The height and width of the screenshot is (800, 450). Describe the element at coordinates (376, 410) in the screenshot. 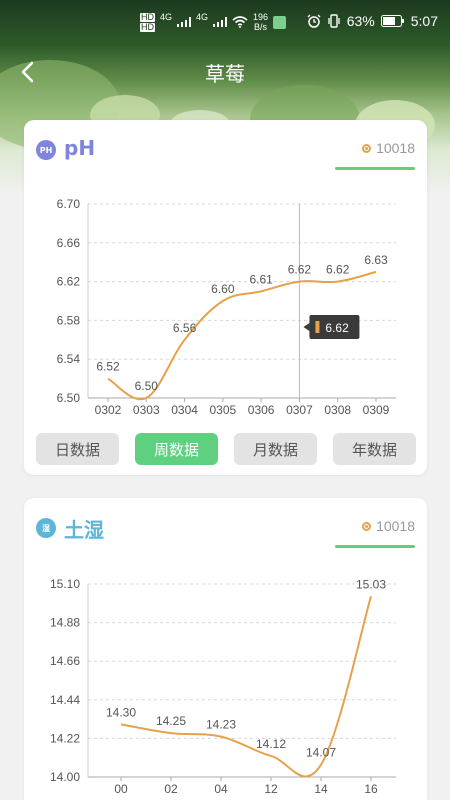

I see `ph-x-tick-label: 0309` at that location.